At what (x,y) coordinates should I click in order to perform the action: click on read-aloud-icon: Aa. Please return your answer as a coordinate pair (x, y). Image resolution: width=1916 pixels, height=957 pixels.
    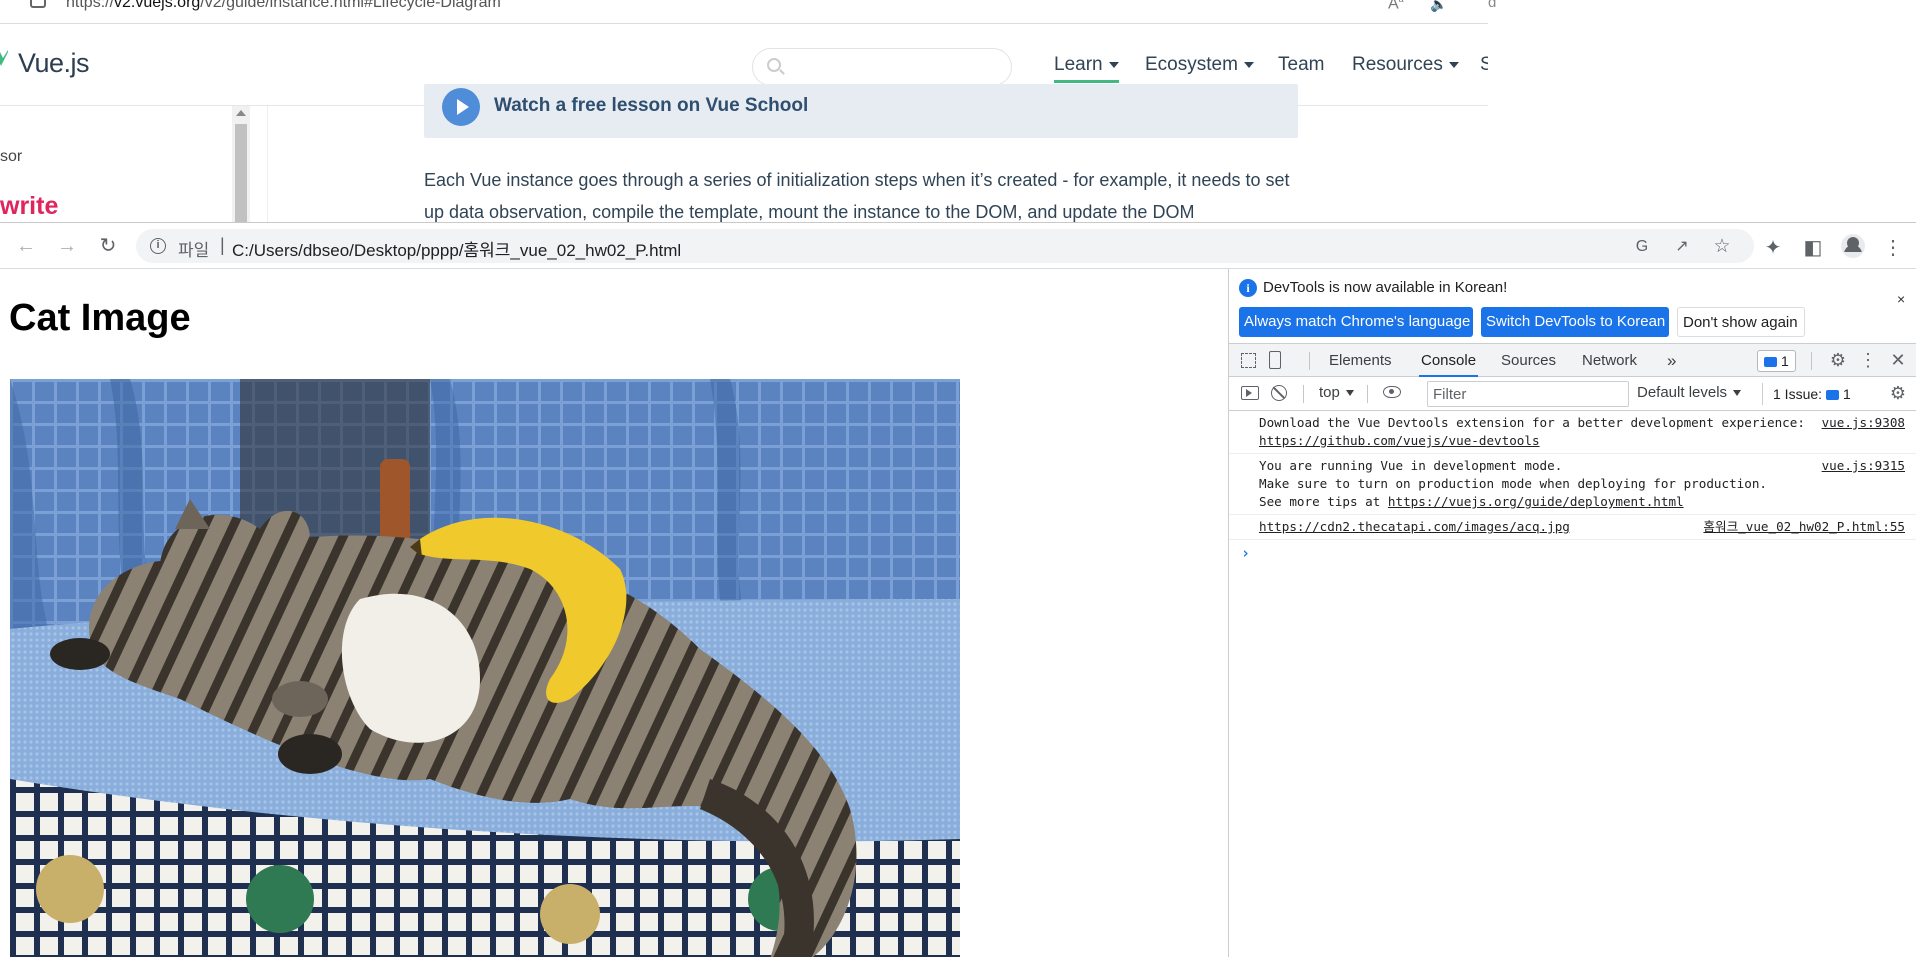
    Looking at the image, I should click on (1396, 6).